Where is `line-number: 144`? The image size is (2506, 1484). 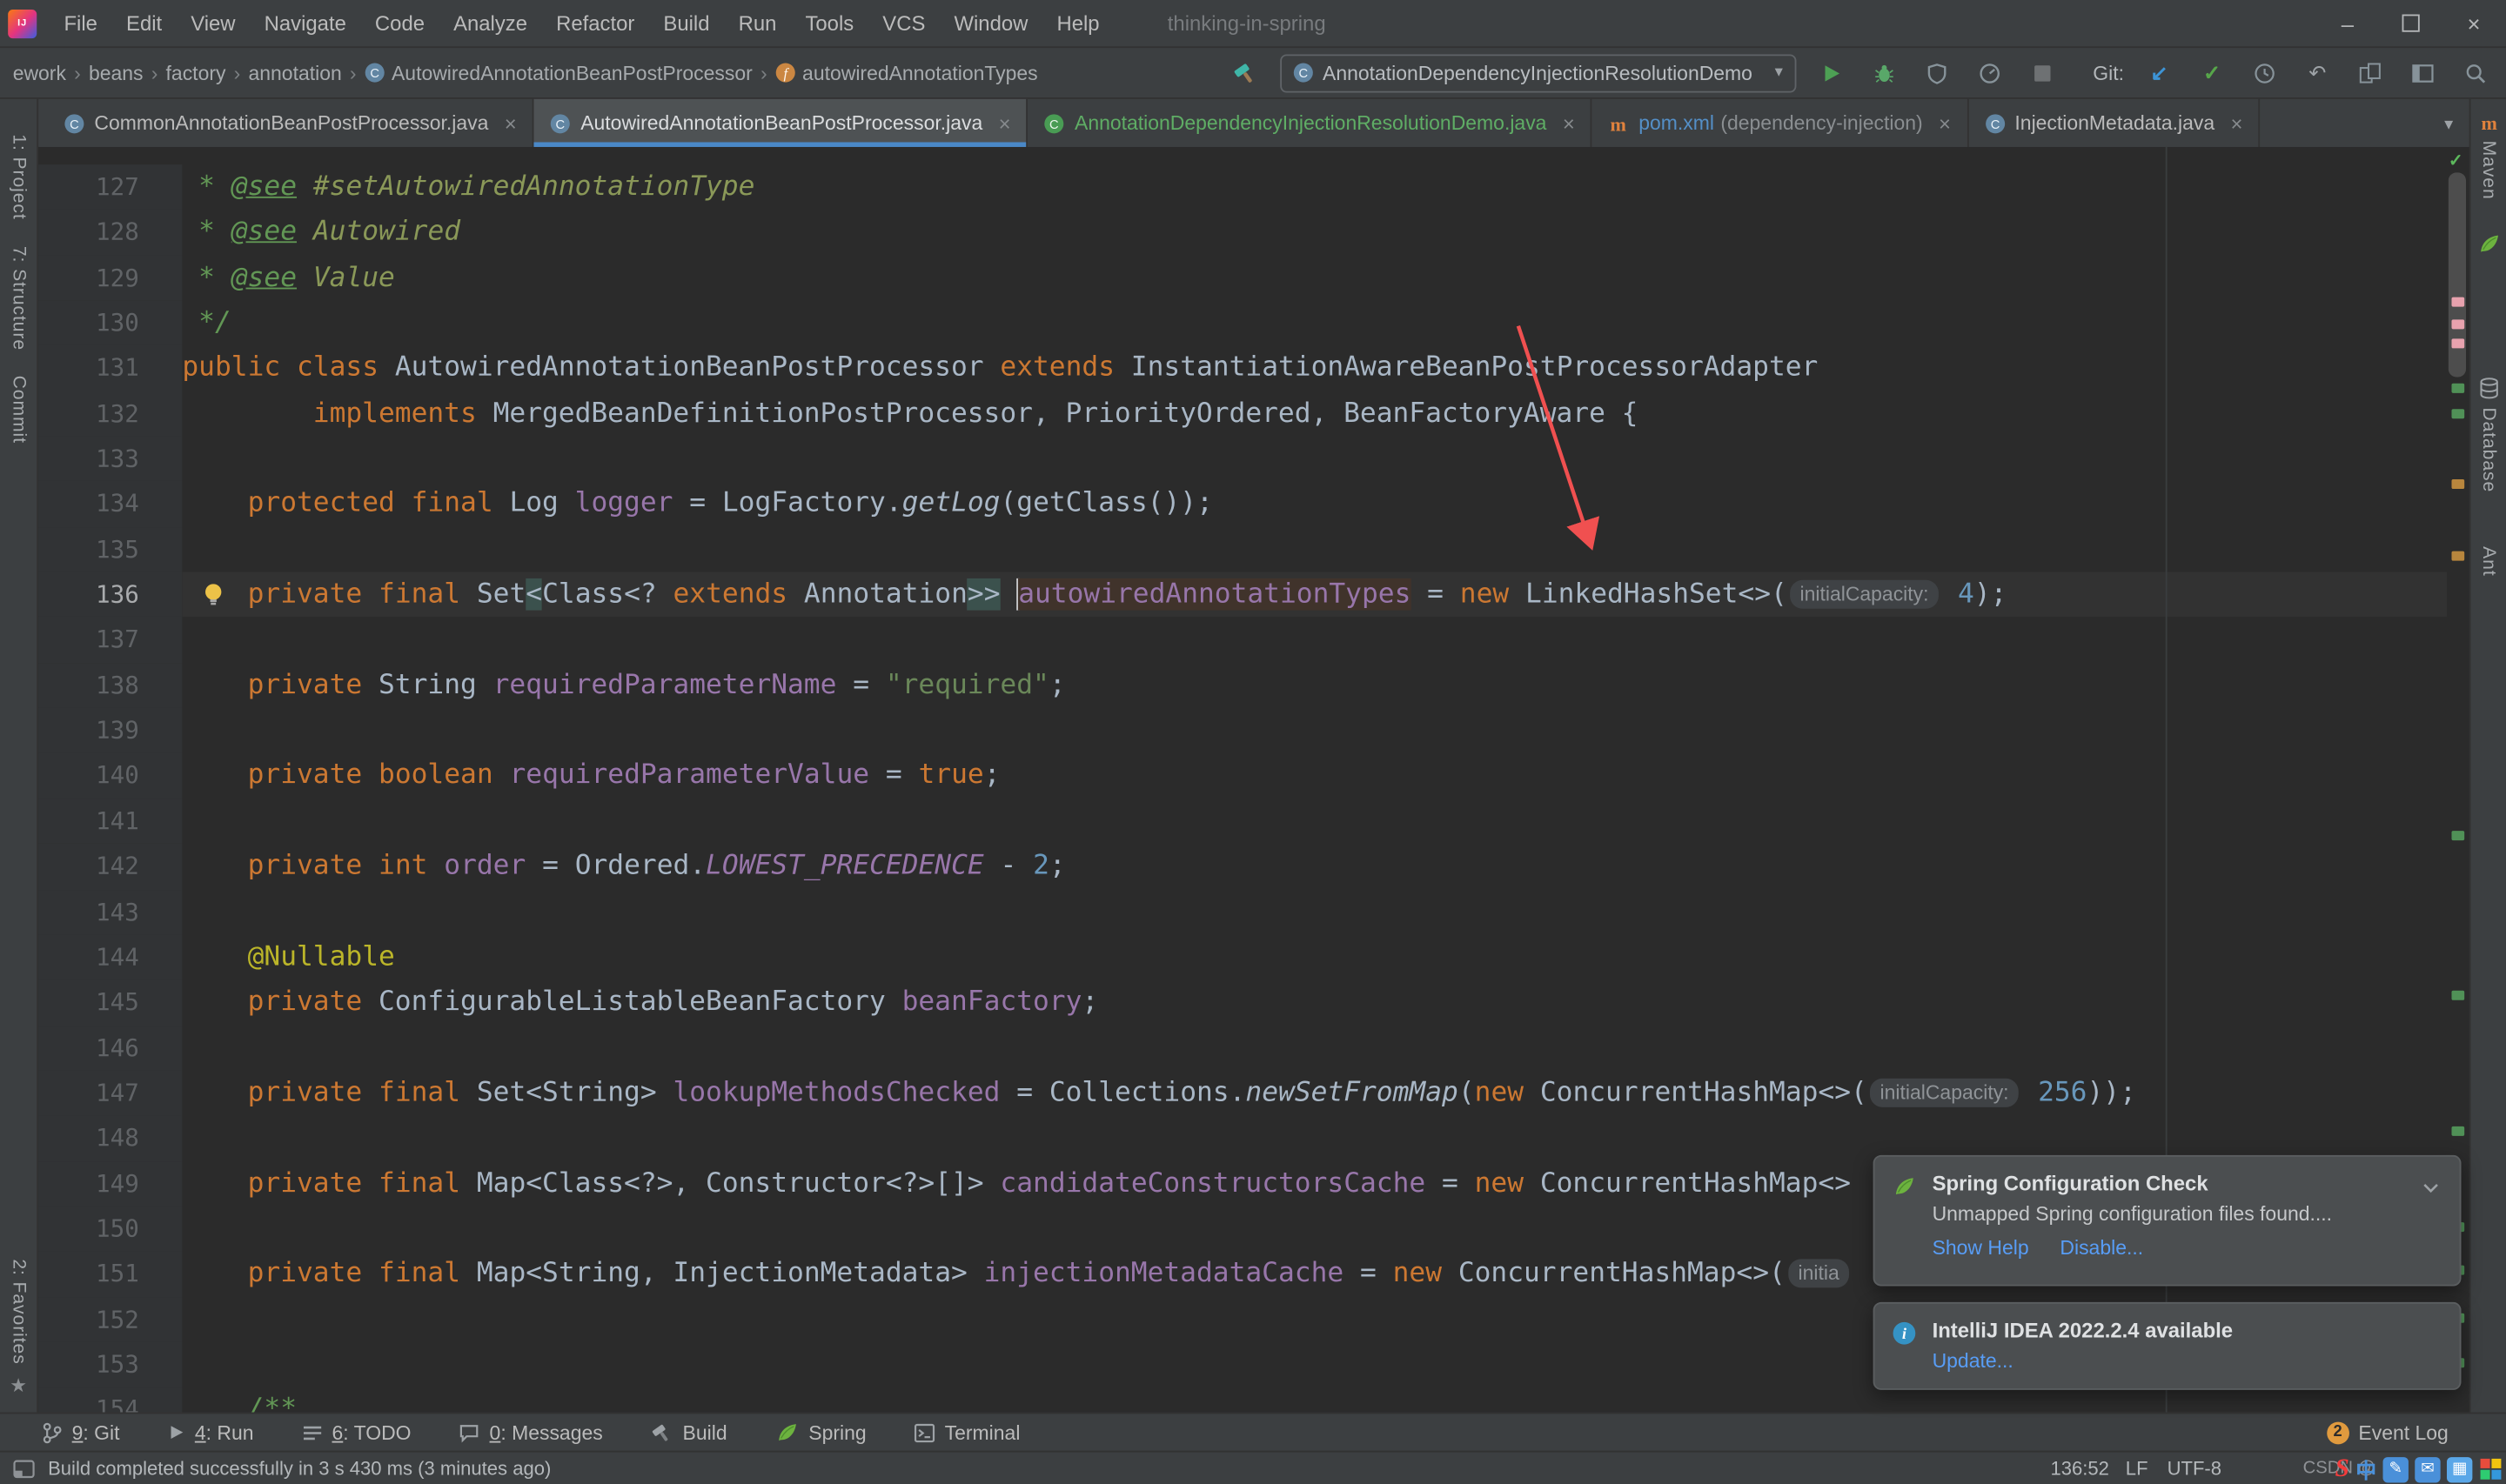
line-number: 144 is located at coordinates (110, 957).